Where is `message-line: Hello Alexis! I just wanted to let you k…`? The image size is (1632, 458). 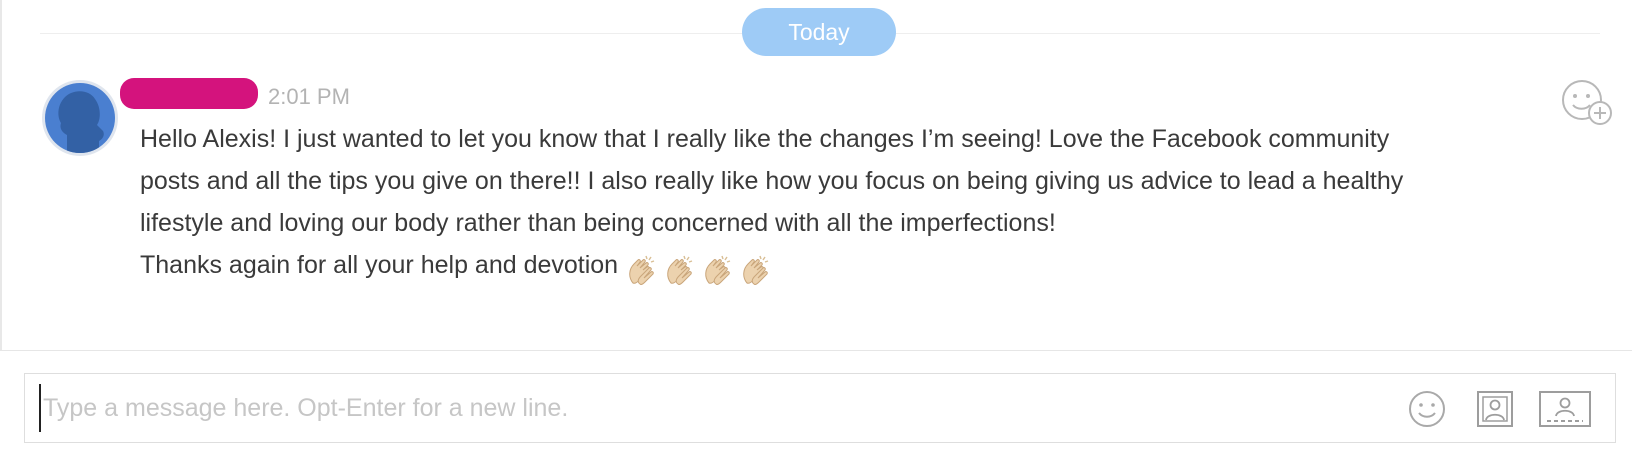
message-line: Hello Alexis! I just wanted to let you k… is located at coordinates (765, 139).